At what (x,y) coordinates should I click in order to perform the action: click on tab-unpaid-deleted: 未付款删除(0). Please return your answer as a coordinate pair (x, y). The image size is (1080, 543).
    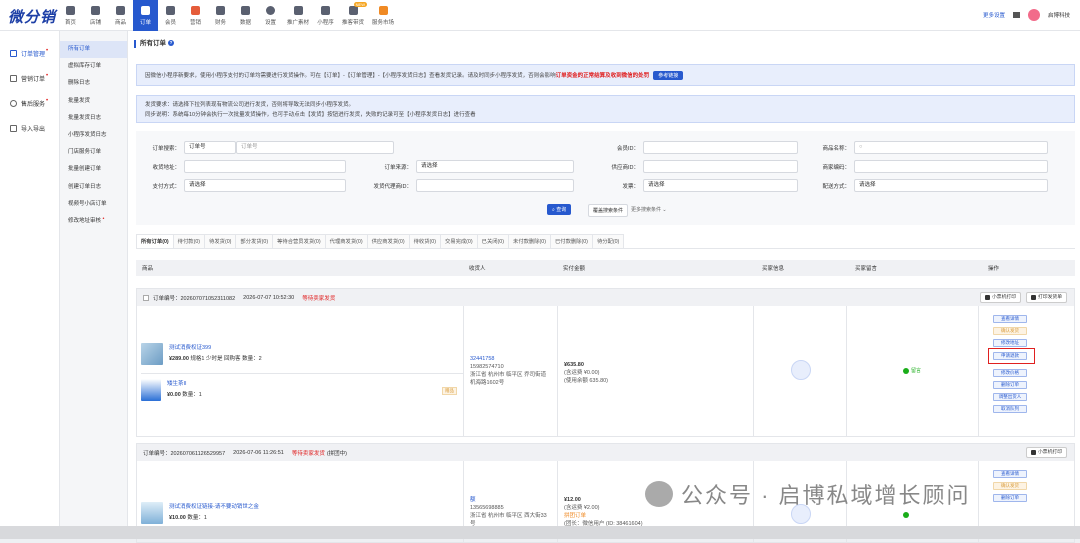
    Looking at the image, I should click on (529, 241).